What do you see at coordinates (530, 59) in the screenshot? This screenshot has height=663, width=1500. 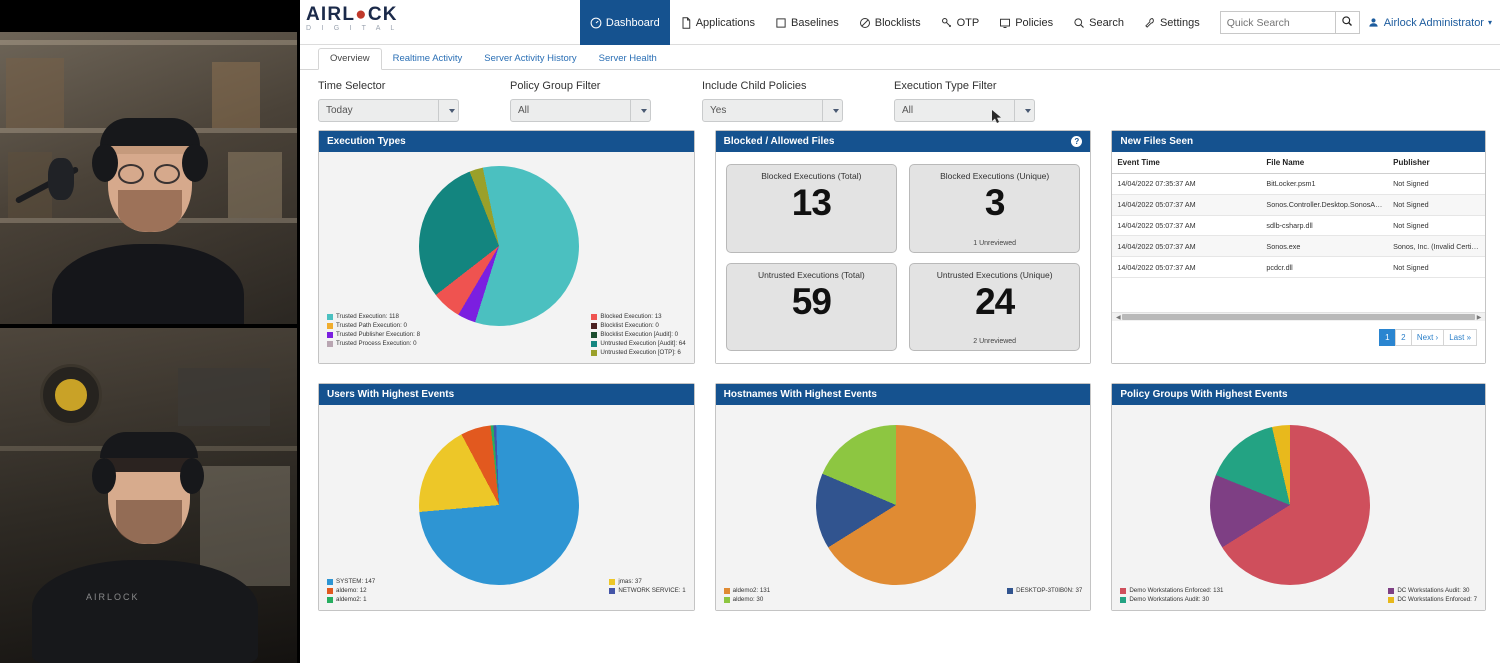 I see `tab-server-activity-history: Server Activity History` at bounding box center [530, 59].